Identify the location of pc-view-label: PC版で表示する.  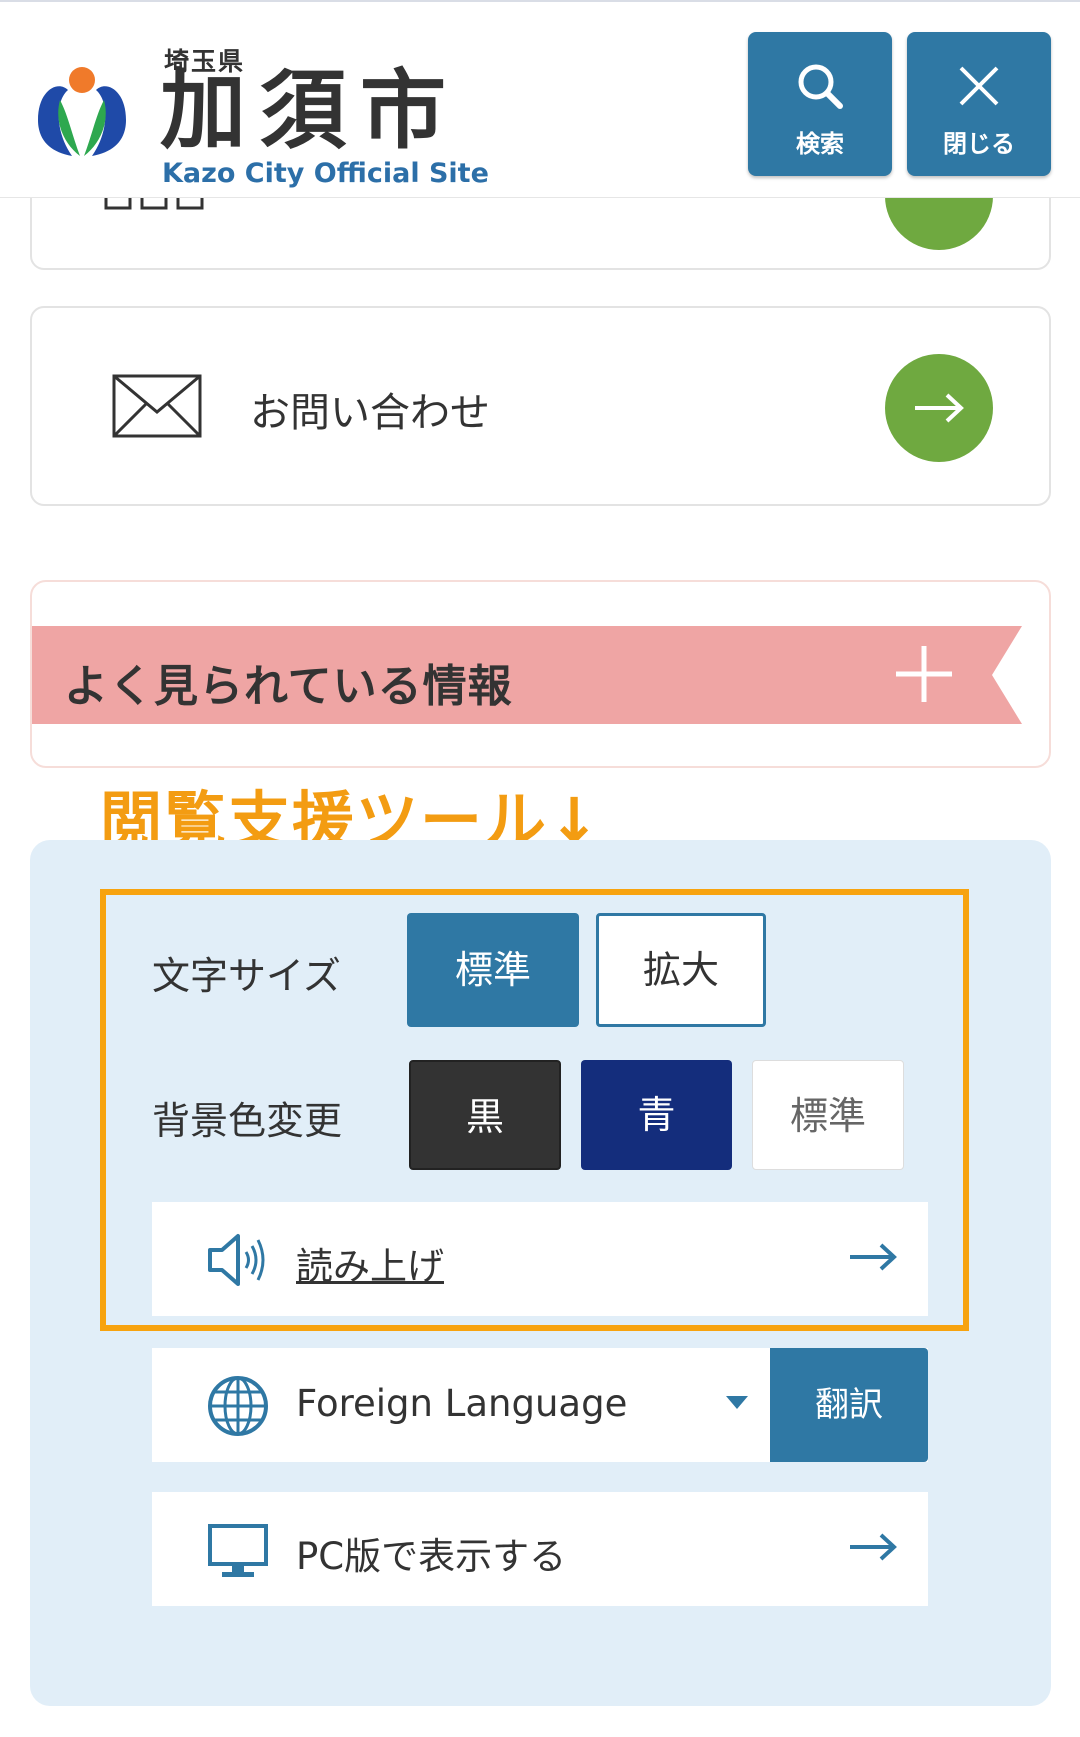
(431, 1556).